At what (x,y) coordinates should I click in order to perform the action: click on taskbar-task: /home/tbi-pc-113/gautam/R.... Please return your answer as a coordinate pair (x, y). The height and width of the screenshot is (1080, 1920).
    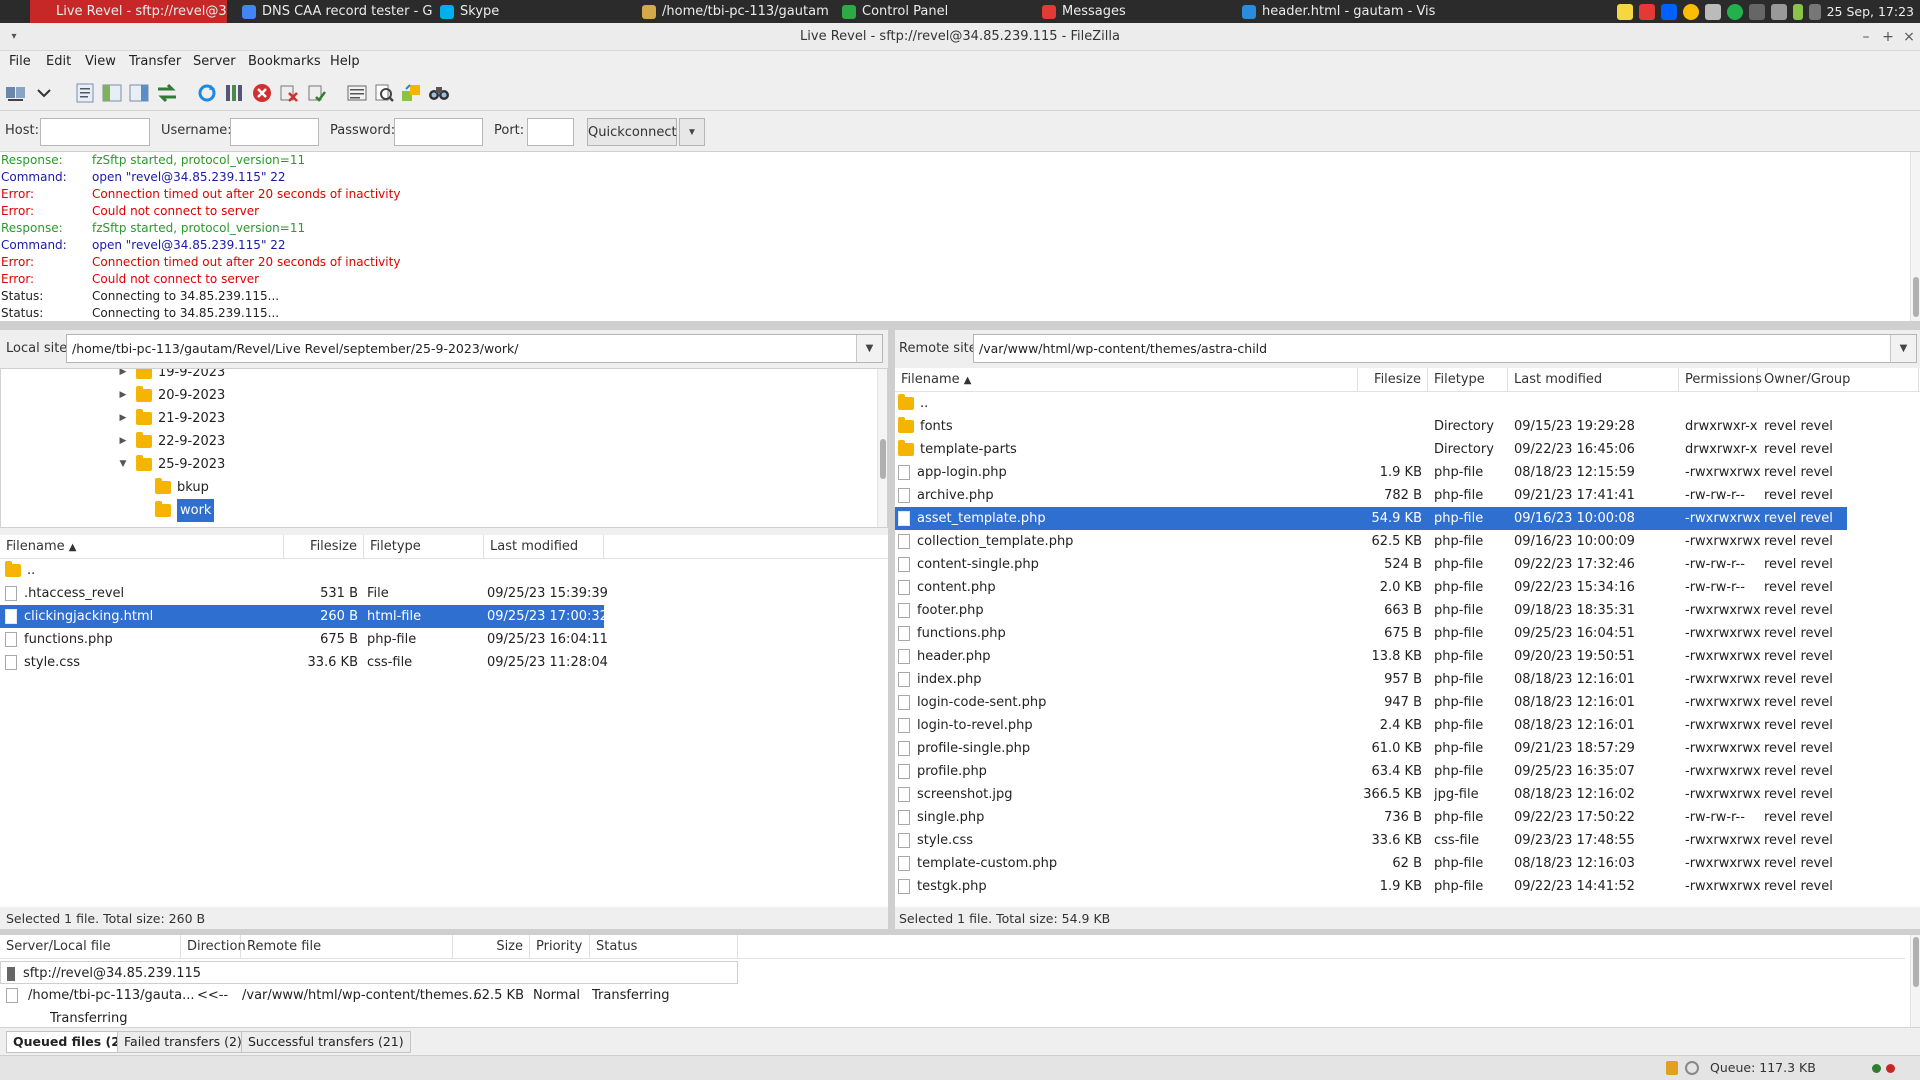
    Looking at the image, I should click on (732, 11).